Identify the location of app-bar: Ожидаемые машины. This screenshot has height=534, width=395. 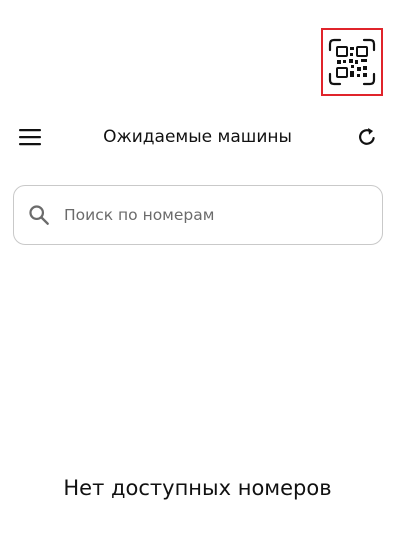
(197, 139).